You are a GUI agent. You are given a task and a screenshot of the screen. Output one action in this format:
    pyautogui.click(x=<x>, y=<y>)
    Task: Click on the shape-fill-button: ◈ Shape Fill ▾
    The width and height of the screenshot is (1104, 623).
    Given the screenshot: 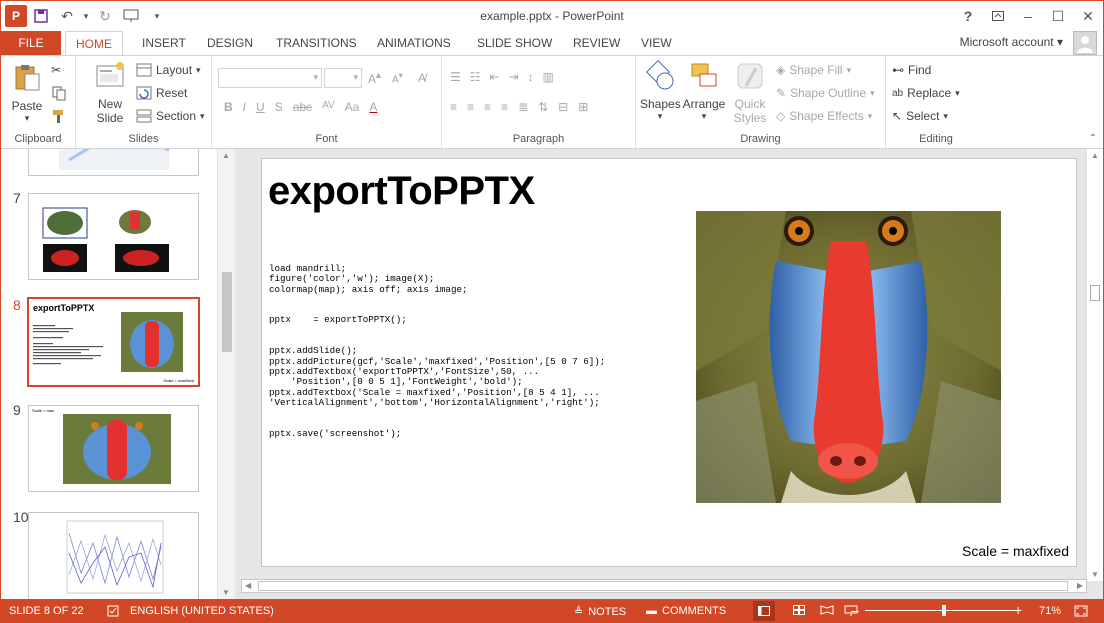 What is the action you would take?
    pyautogui.click(x=813, y=70)
    